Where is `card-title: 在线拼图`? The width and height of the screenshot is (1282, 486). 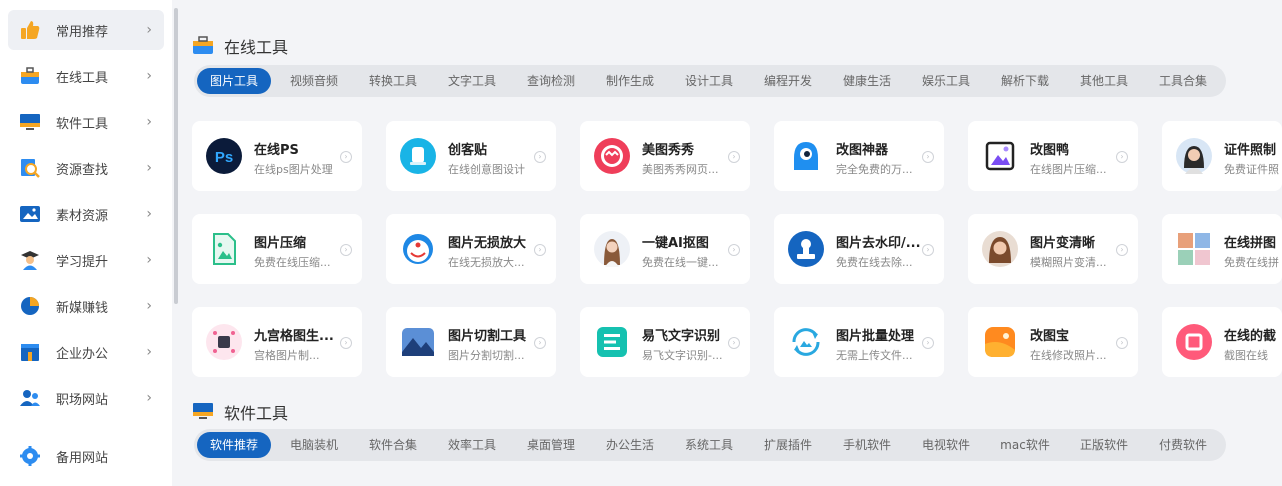 card-title: 在线拼图 is located at coordinates (1250, 243).